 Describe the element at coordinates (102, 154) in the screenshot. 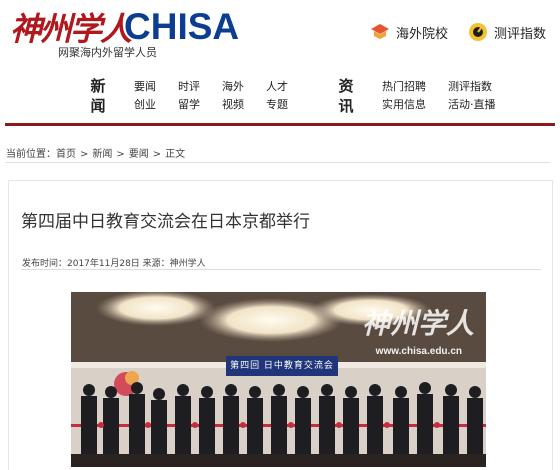

I see `breadcrumb-news: 新闻` at that location.